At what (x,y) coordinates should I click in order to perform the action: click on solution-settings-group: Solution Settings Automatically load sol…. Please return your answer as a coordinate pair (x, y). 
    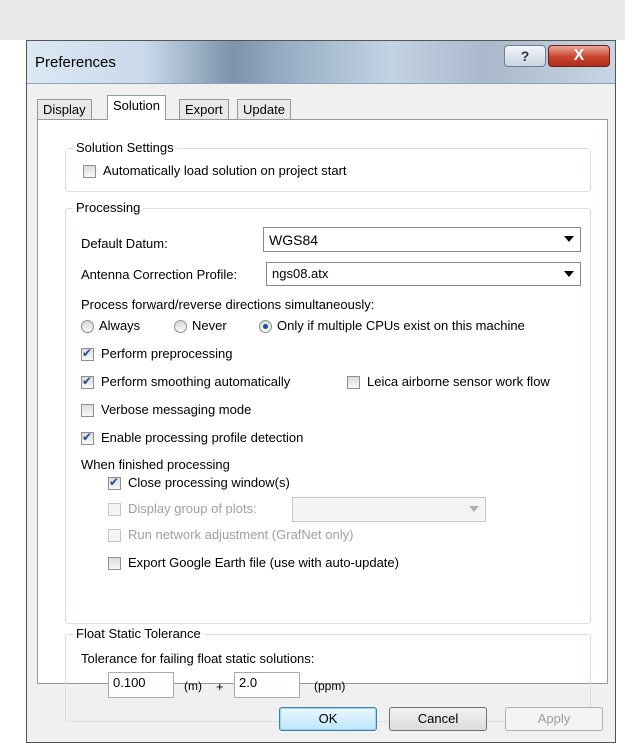
    Looking at the image, I should click on (328, 166).